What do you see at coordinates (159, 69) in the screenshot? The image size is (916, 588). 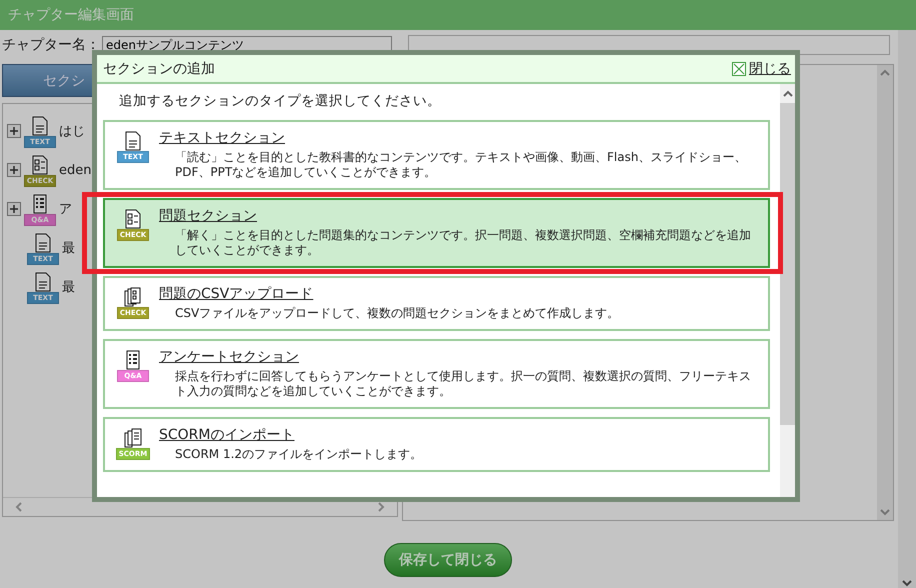 I see `dialog-title: セクションの追加` at bounding box center [159, 69].